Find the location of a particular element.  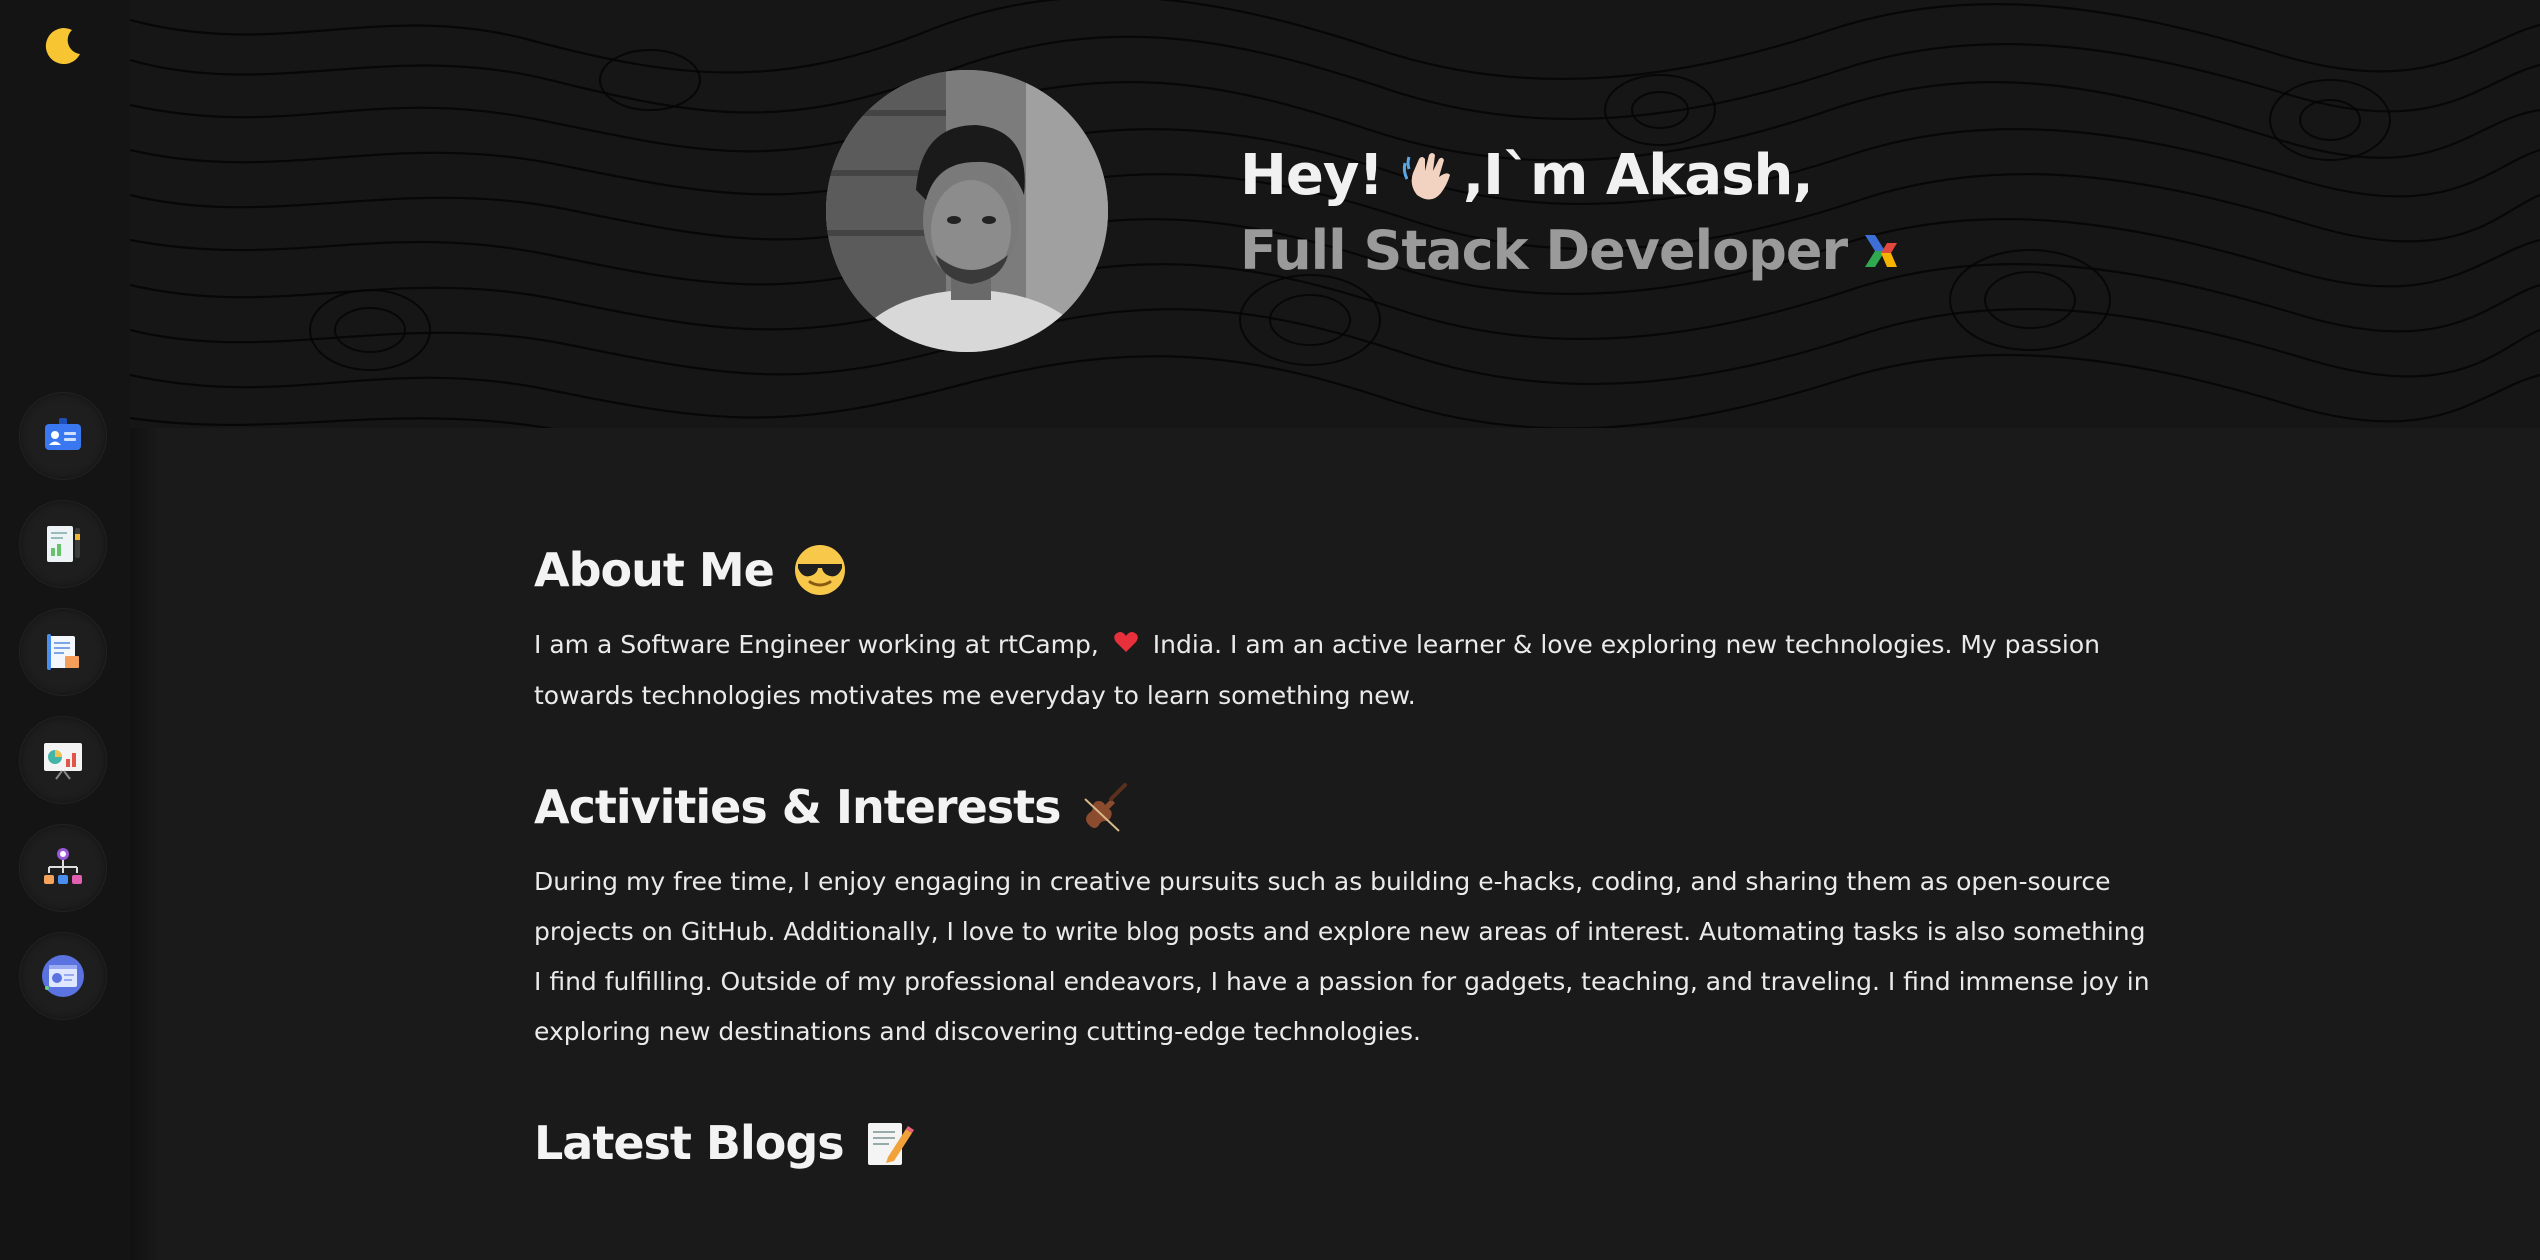

sidebar-nav is located at coordinates (63, 717).